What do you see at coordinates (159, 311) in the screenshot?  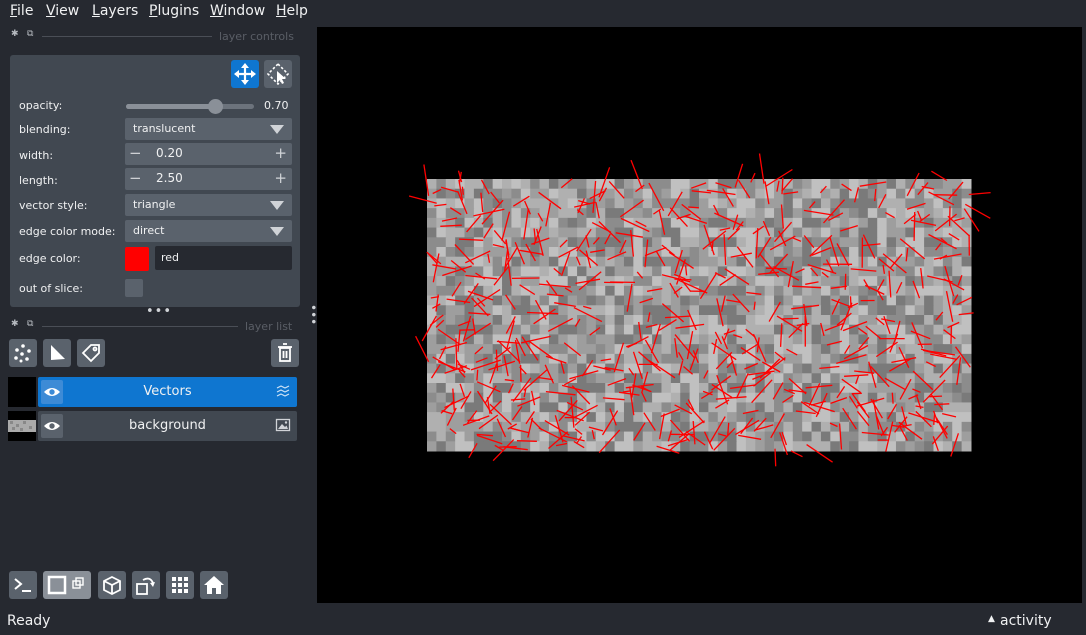 I see `splitter-handle-icon: •••` at bounding box center [159, 311].